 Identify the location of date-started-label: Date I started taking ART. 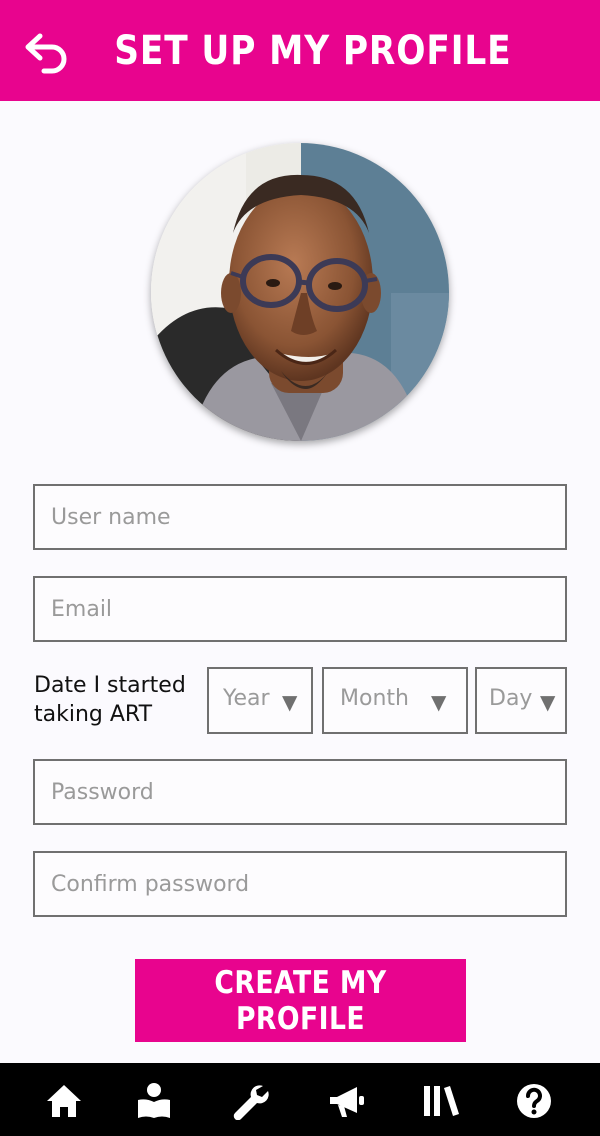
(119, 700).